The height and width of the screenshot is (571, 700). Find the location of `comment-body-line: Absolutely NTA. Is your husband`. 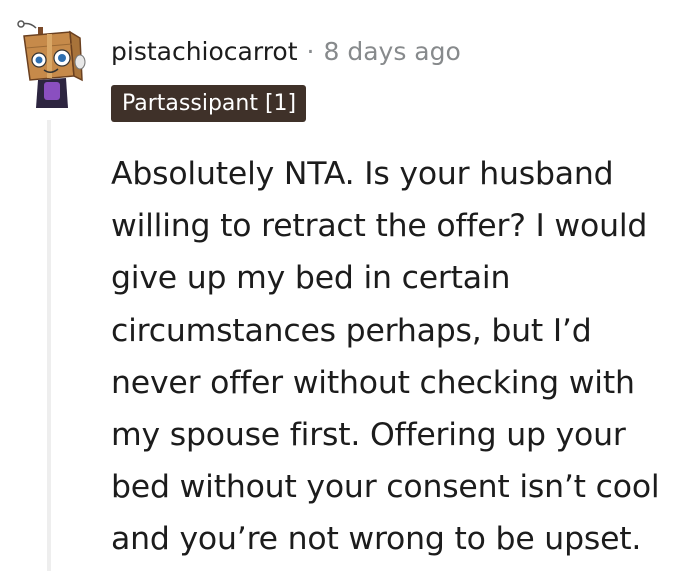

comment-body-line: Absolutely NTA. Is your husband is located at coordinates (362, 174).